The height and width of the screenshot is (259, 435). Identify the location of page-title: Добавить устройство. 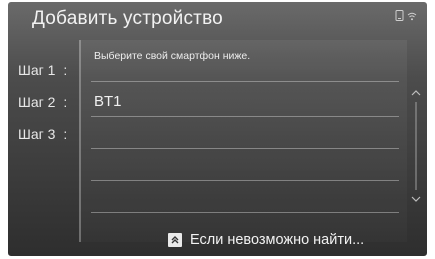
(127, 18).